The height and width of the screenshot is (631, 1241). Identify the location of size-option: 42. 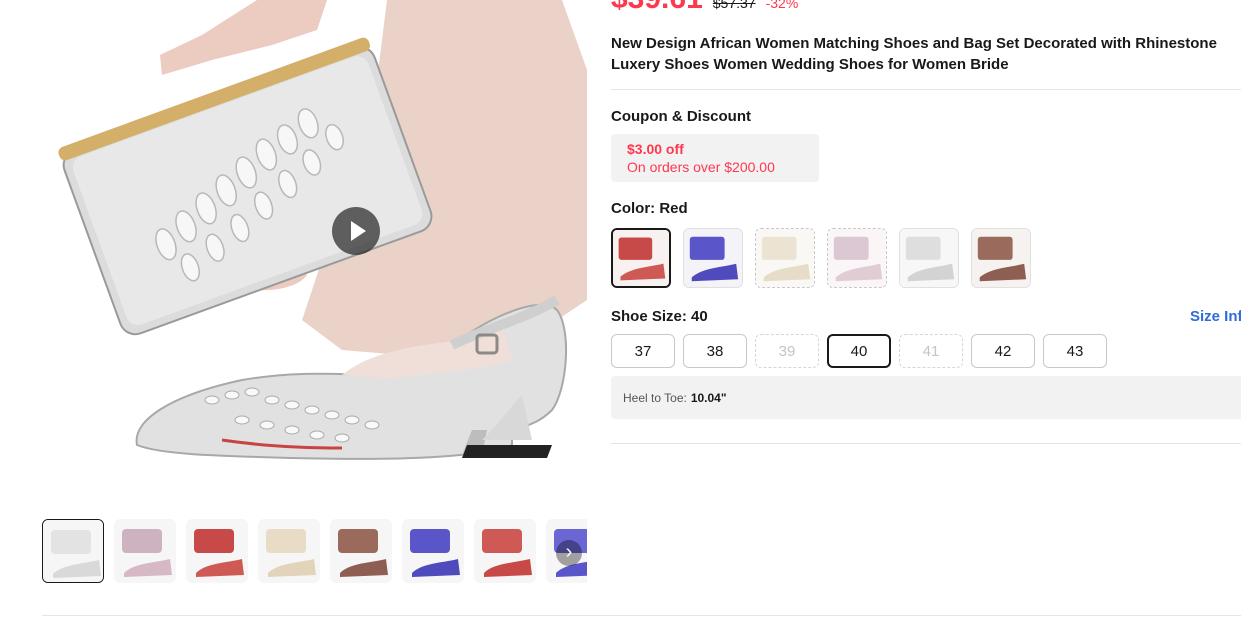
(1003, 351).